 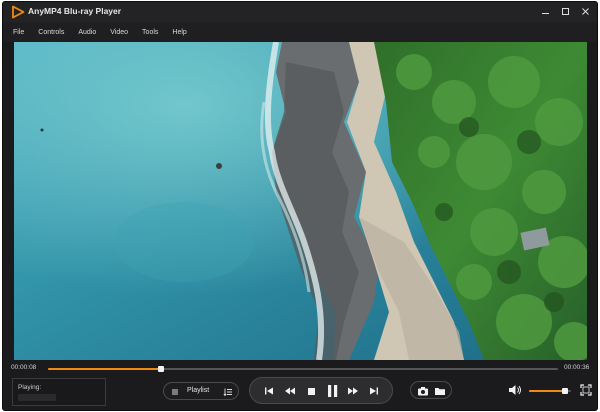 What do you see at coordinates (586, 390) in the screenshot?
I see `fullscreen-icon` at bounding box center [586, 390].